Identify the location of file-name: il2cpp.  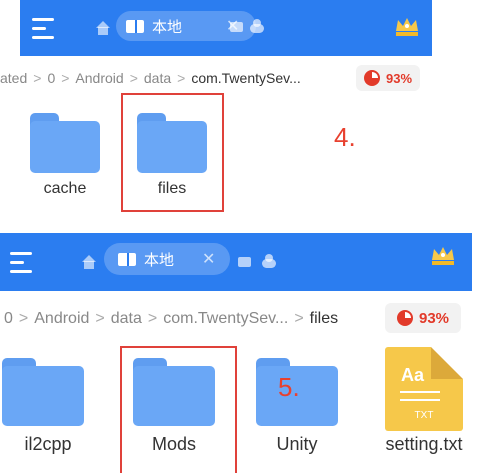
(48, 444).